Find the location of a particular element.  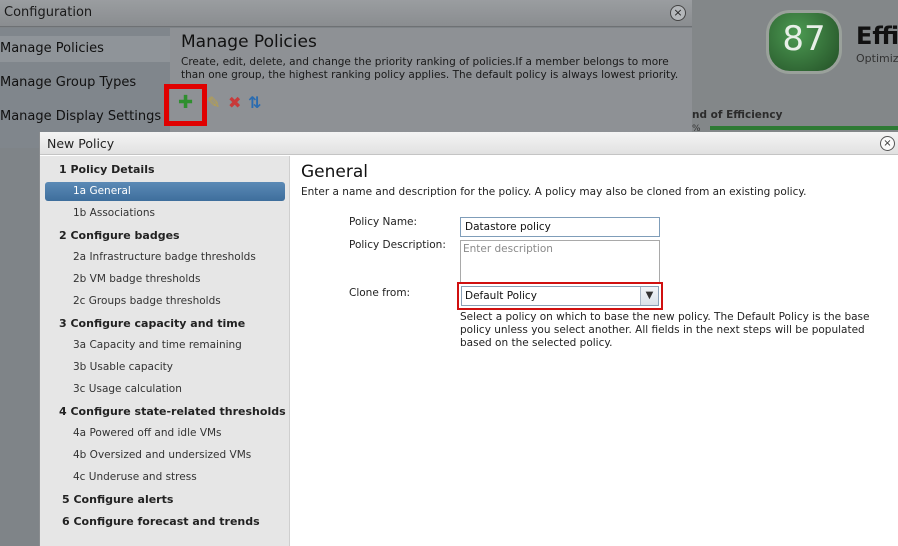

x-icon: ✖ is located at coordinates (234, 103).